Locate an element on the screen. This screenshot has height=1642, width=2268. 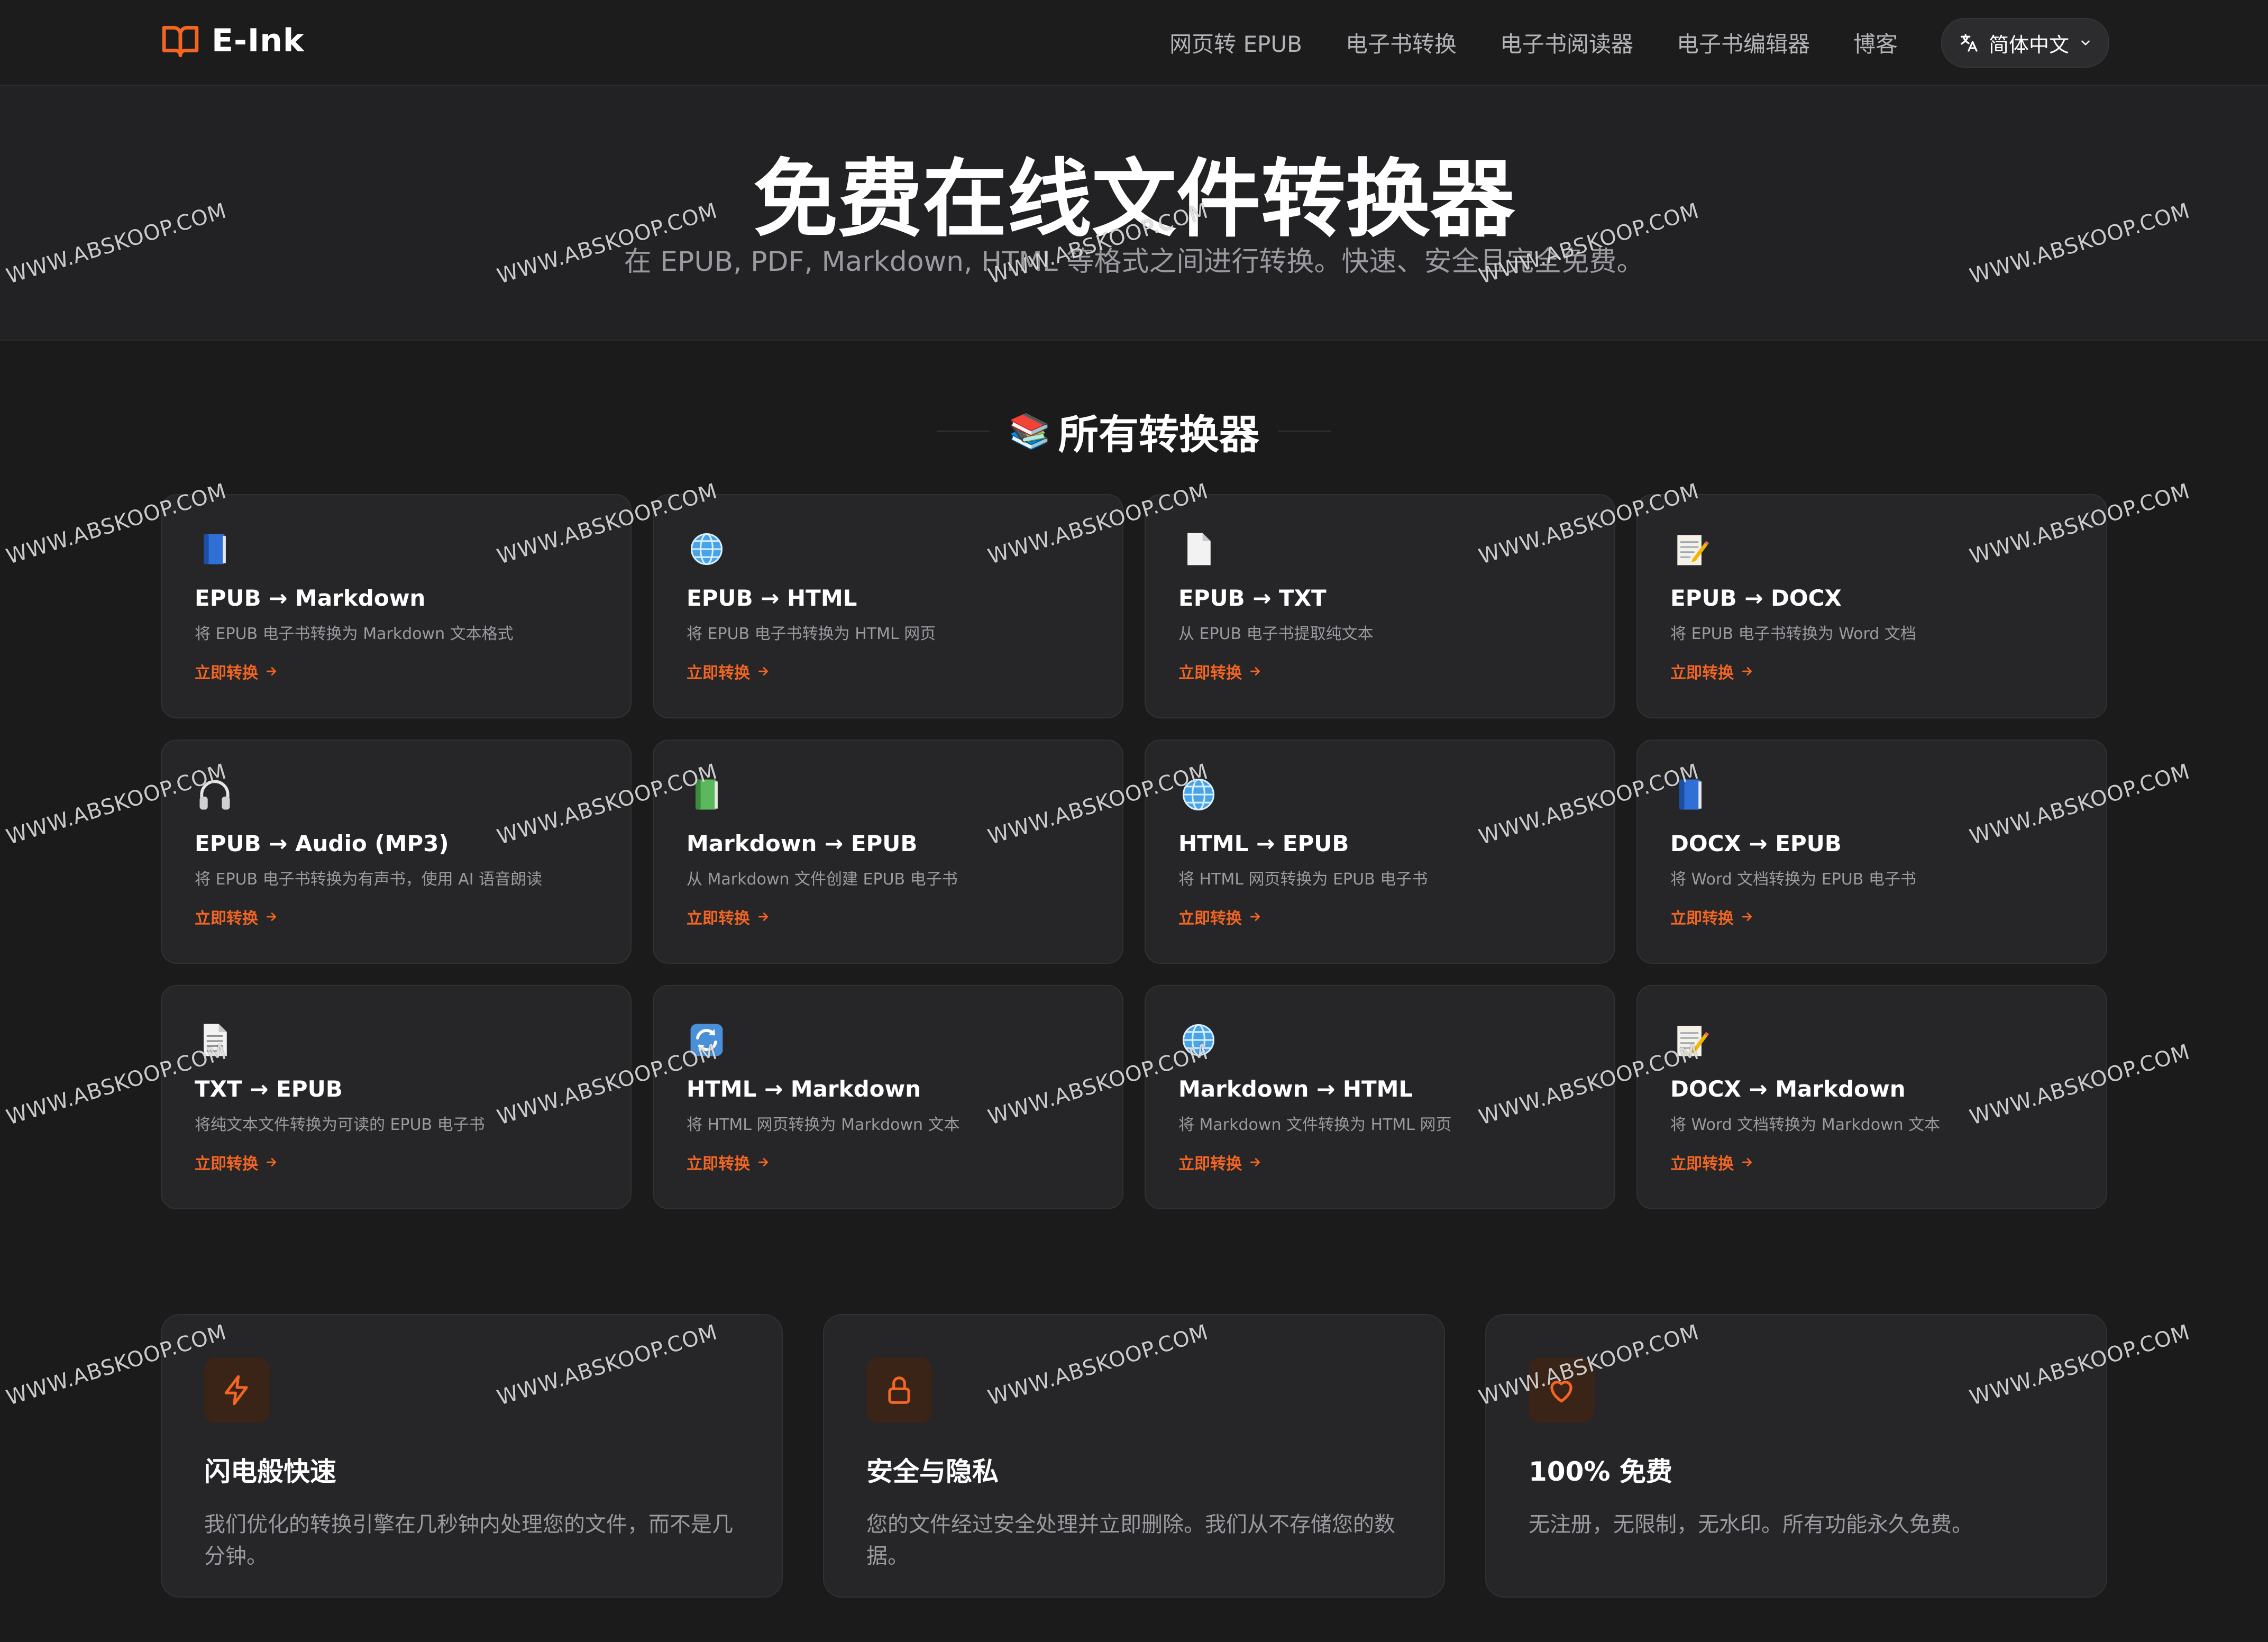
memo-icon is located at coordinates (1693, 1041).